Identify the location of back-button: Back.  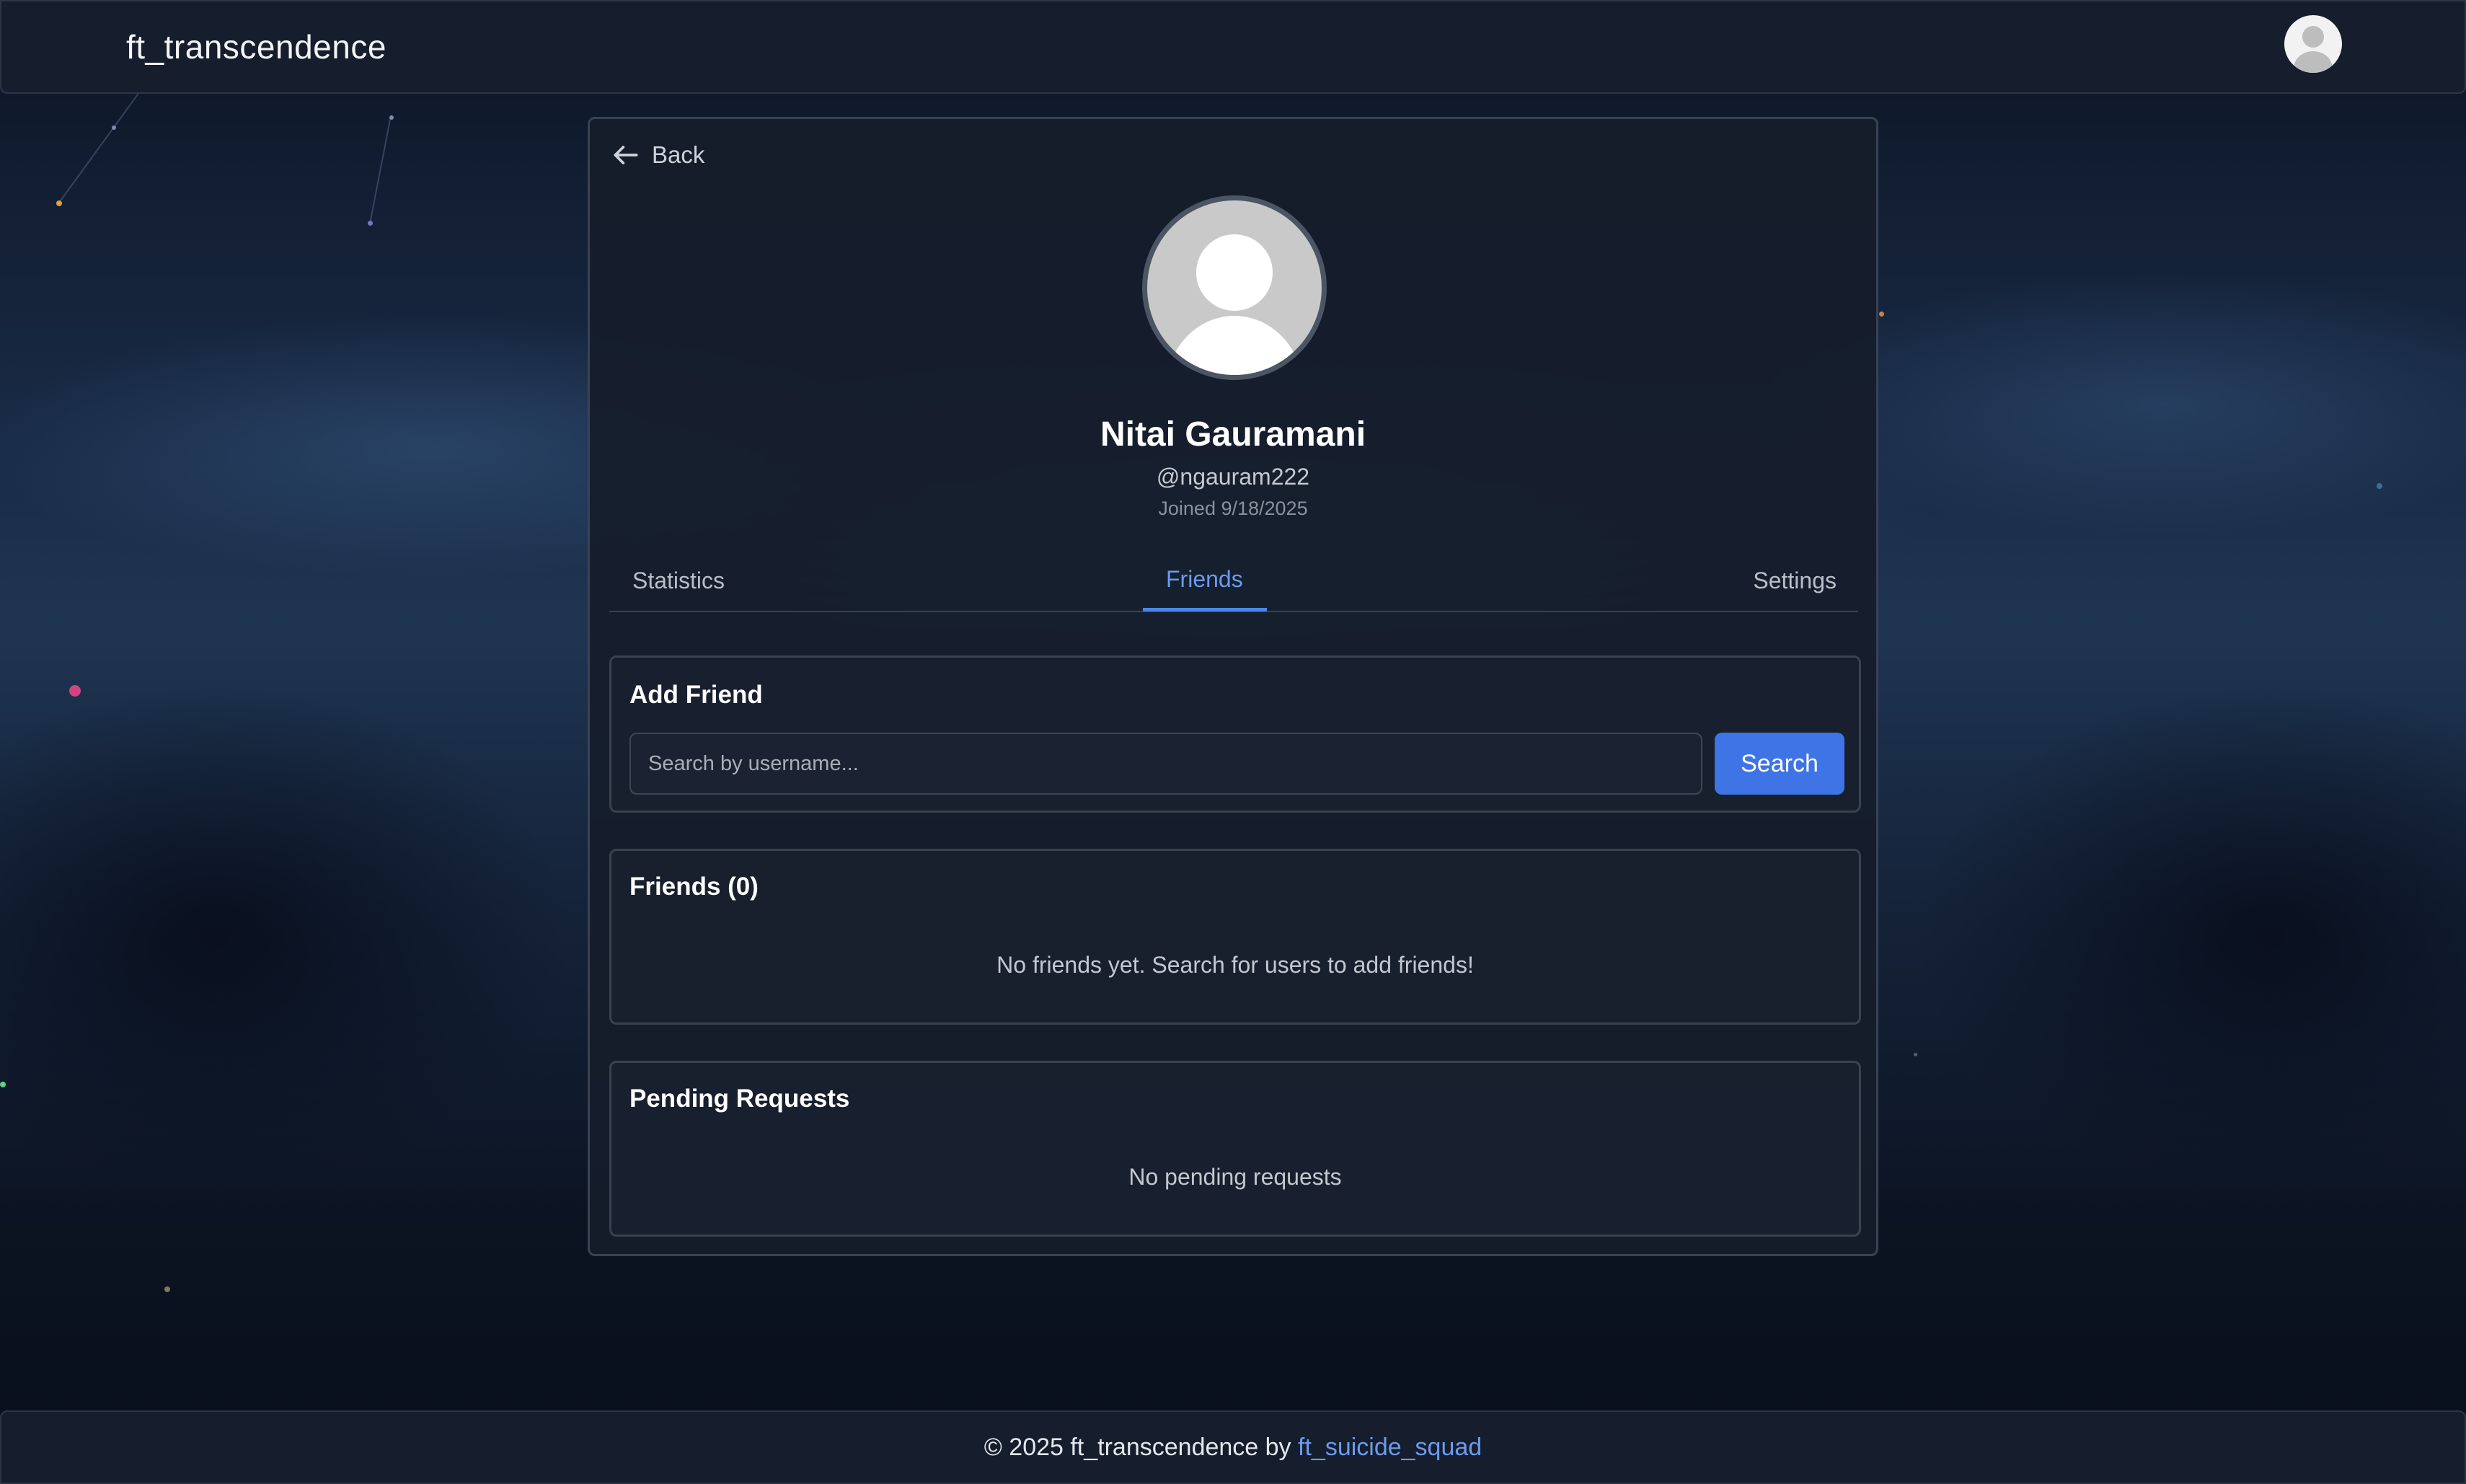
(657, 155).